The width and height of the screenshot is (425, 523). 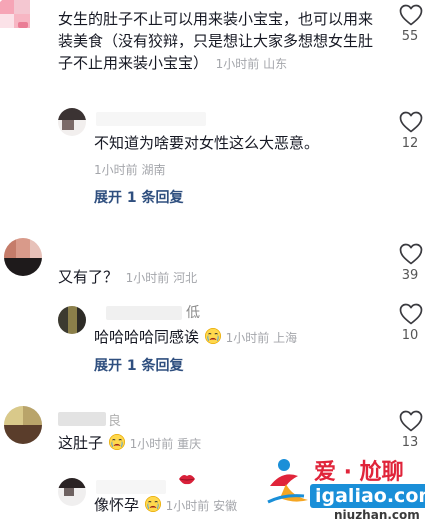 I want to click on lips-icon, so click(x=187, y=480).